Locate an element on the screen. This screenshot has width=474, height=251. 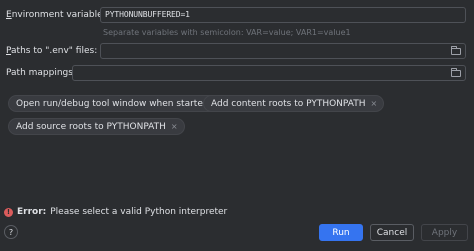
run-button: Run is located at coordinates (341, 232).